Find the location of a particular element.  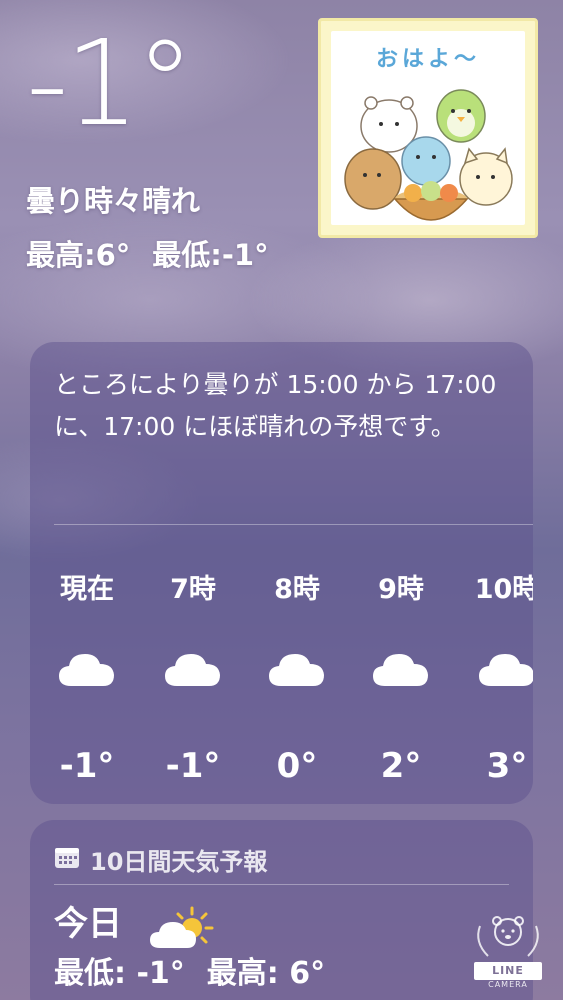

current-temperature: -1° is located at coordinates (110, 83).